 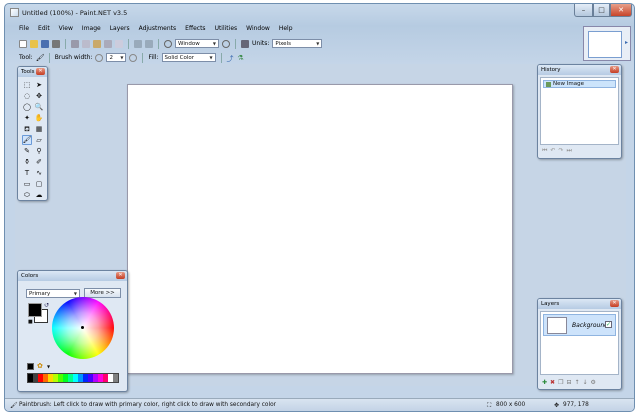 What do you see at coordinates (227, 28) in the screenshot?
I see `menu-utilities: Utilities` at bounding box center [227, 28].